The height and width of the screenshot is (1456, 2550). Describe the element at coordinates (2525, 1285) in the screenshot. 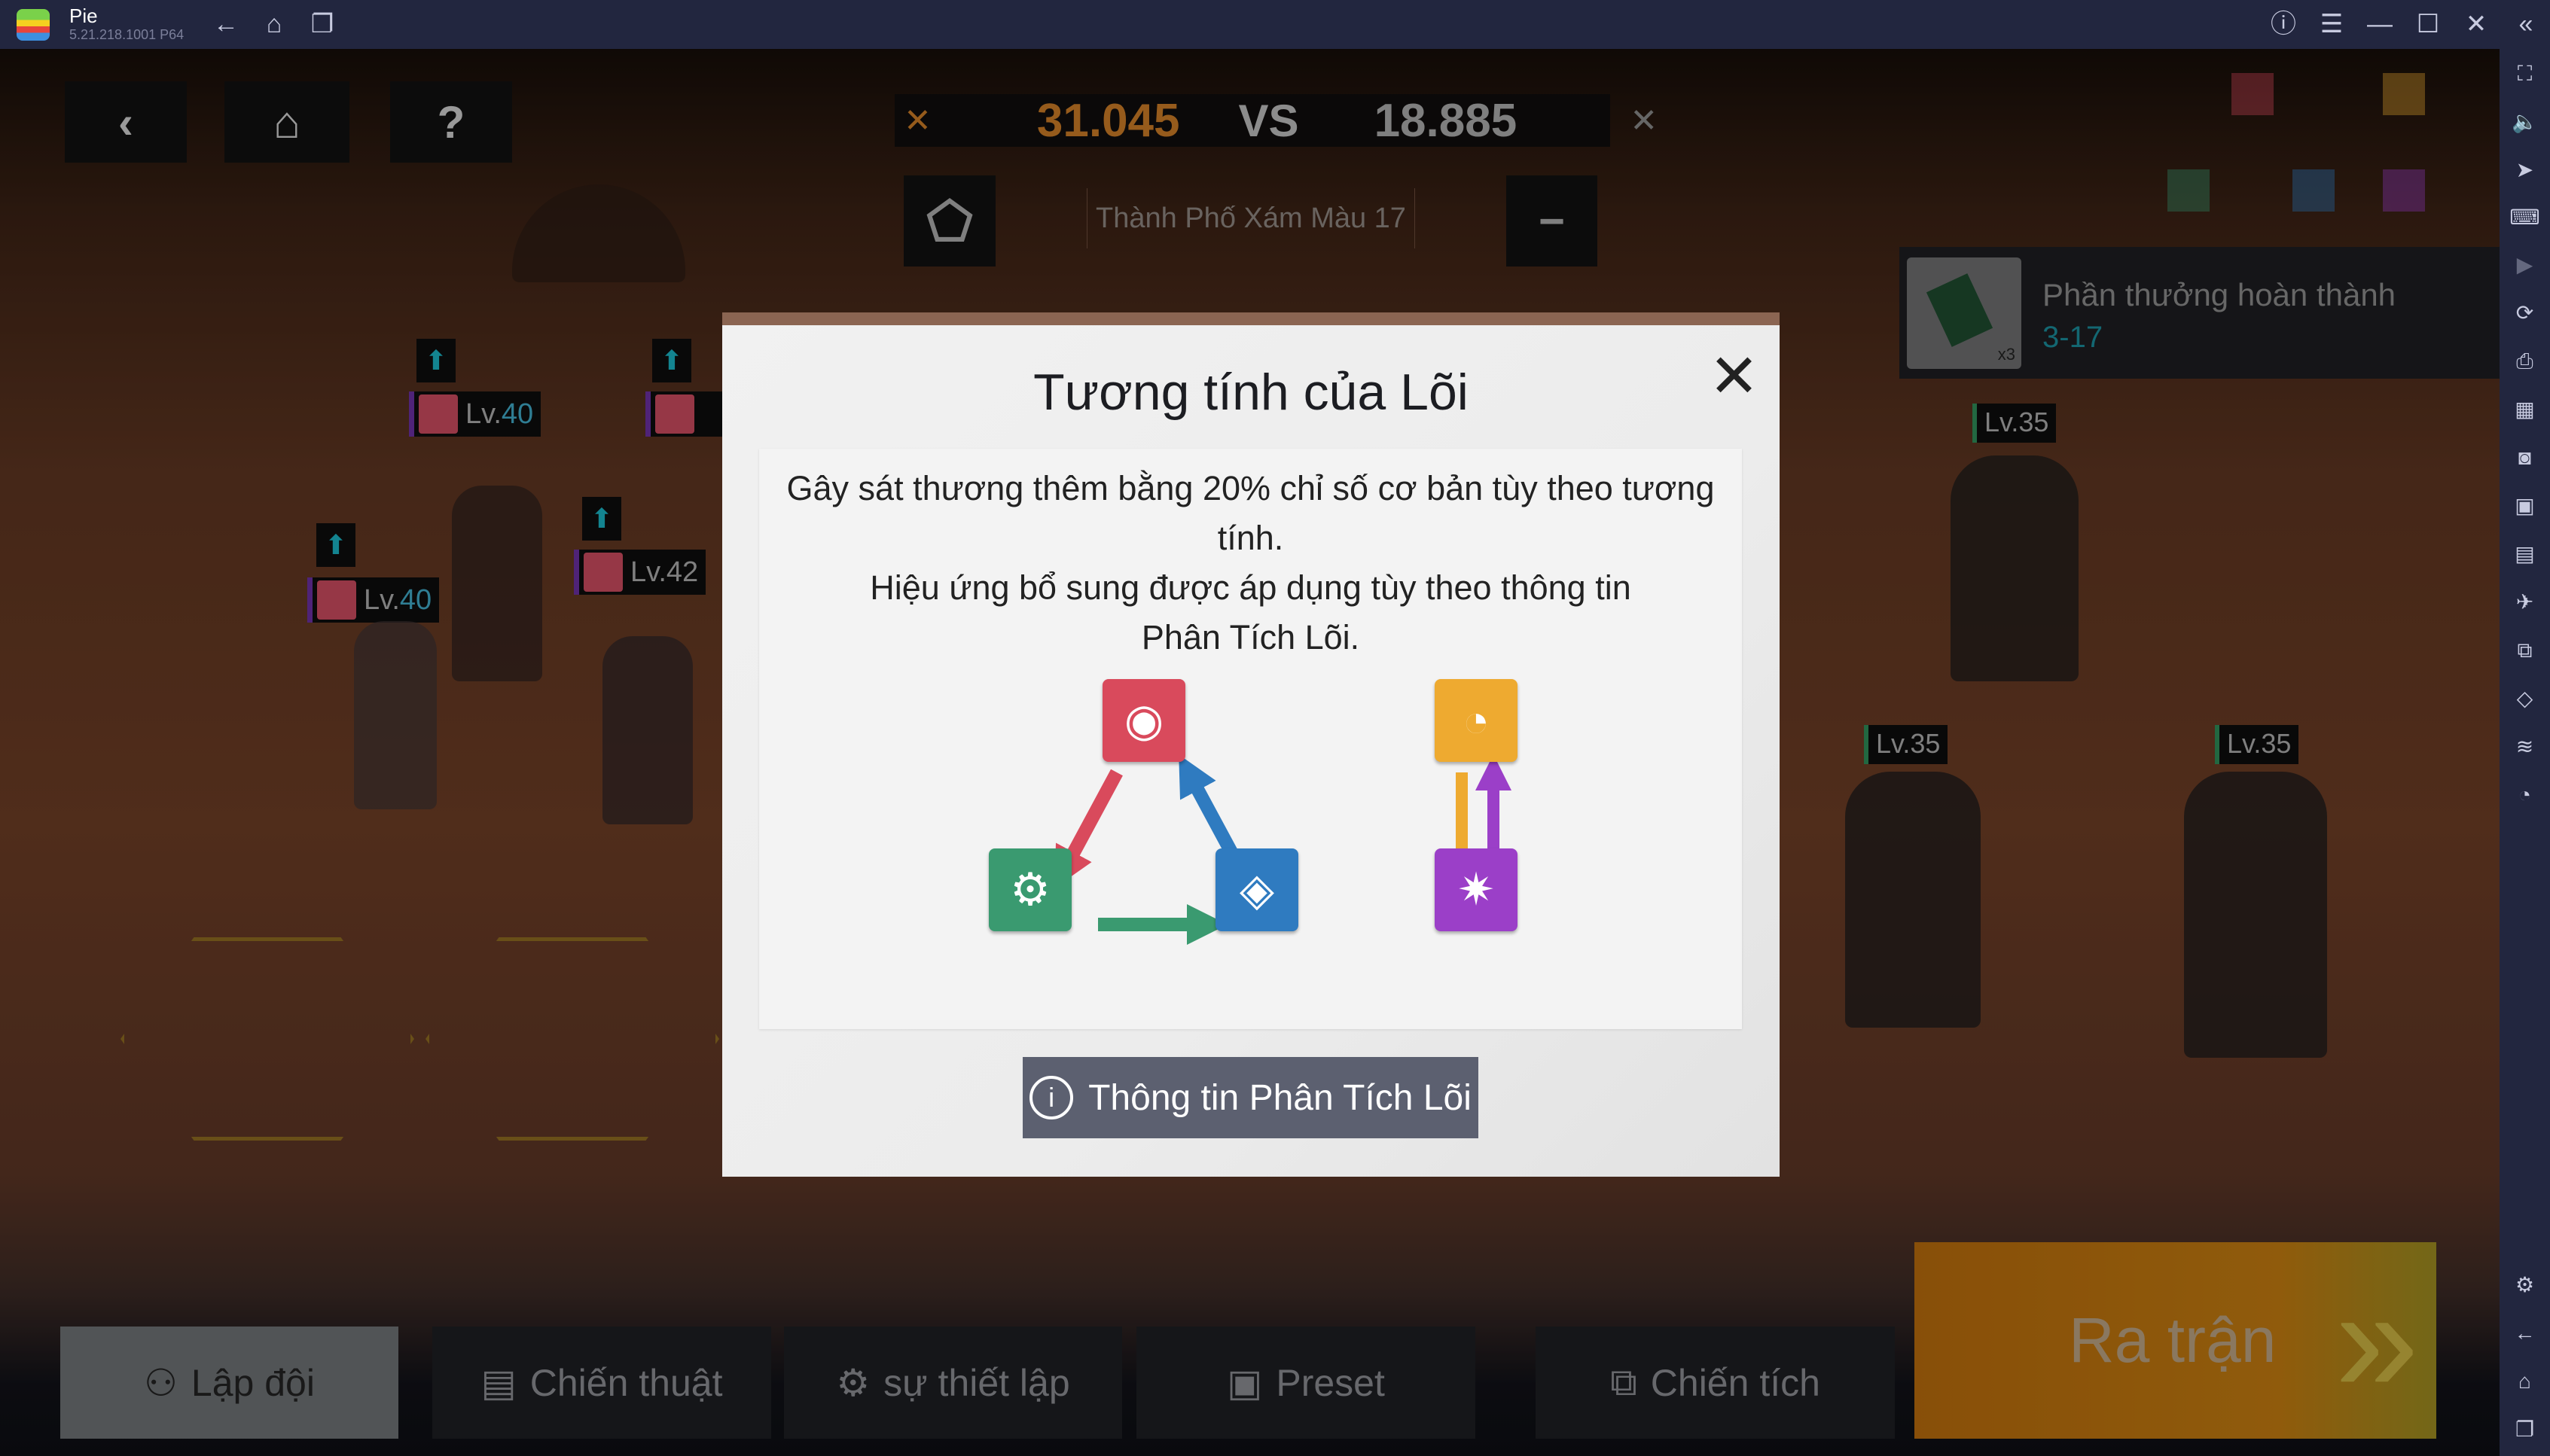

I see `settings-icon: ⚙` at that location.